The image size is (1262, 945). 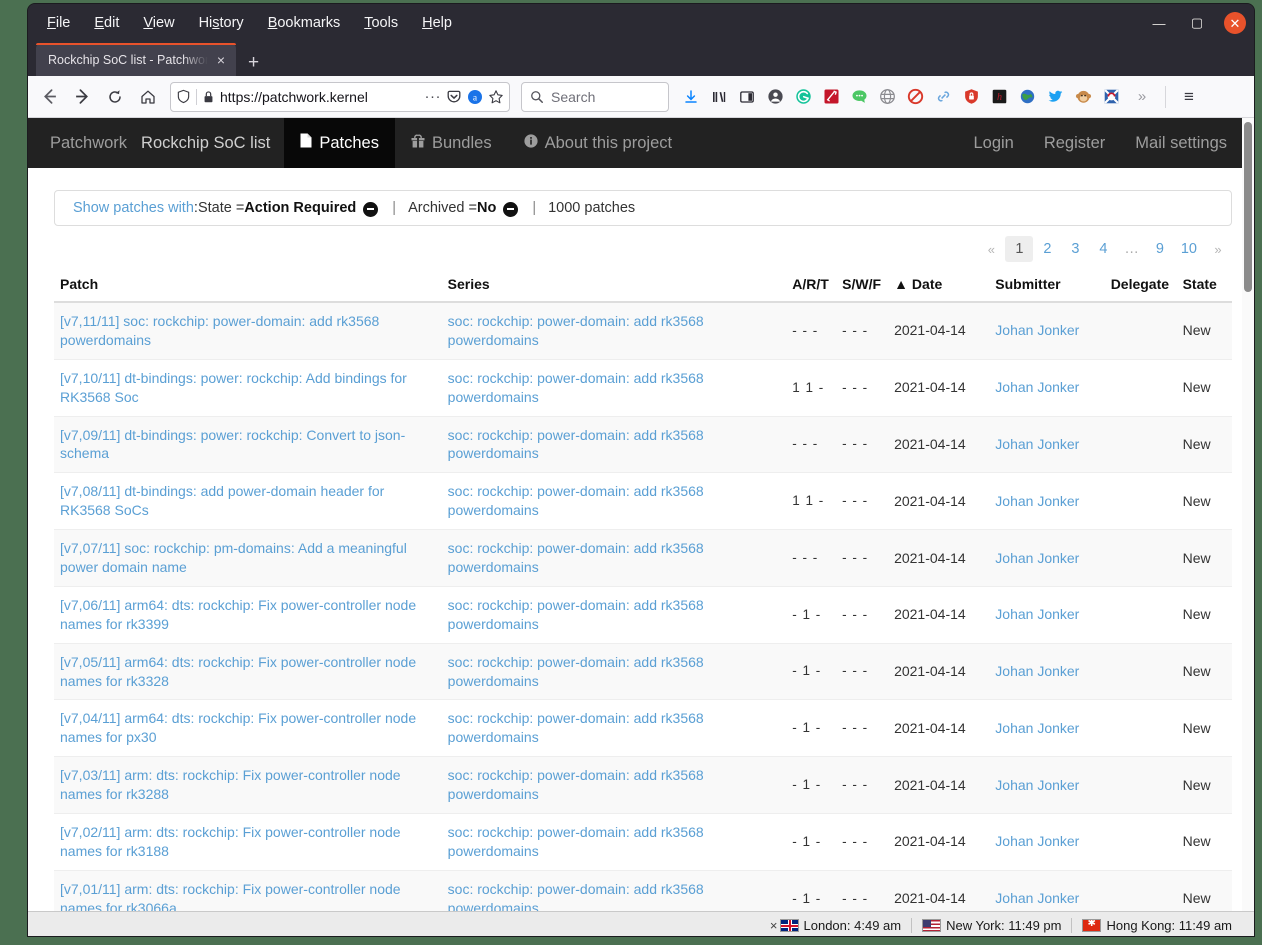 I want to click on page-1: 1, so click(x=1019, y=249).